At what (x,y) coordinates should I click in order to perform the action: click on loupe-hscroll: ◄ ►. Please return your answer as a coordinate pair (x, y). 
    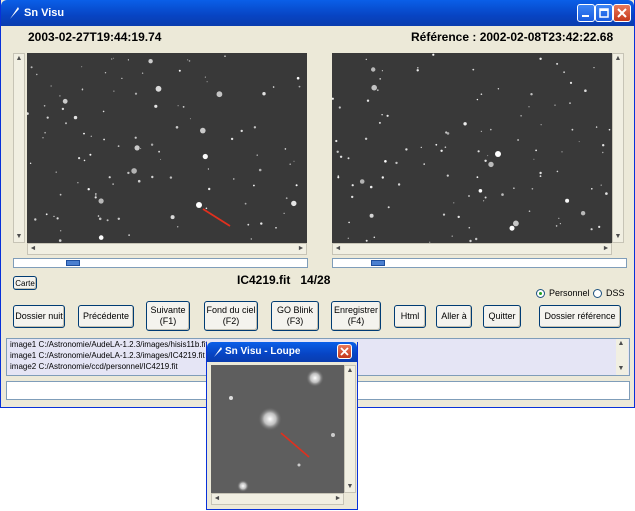
    Looking at the image, I should click on (277, 499).